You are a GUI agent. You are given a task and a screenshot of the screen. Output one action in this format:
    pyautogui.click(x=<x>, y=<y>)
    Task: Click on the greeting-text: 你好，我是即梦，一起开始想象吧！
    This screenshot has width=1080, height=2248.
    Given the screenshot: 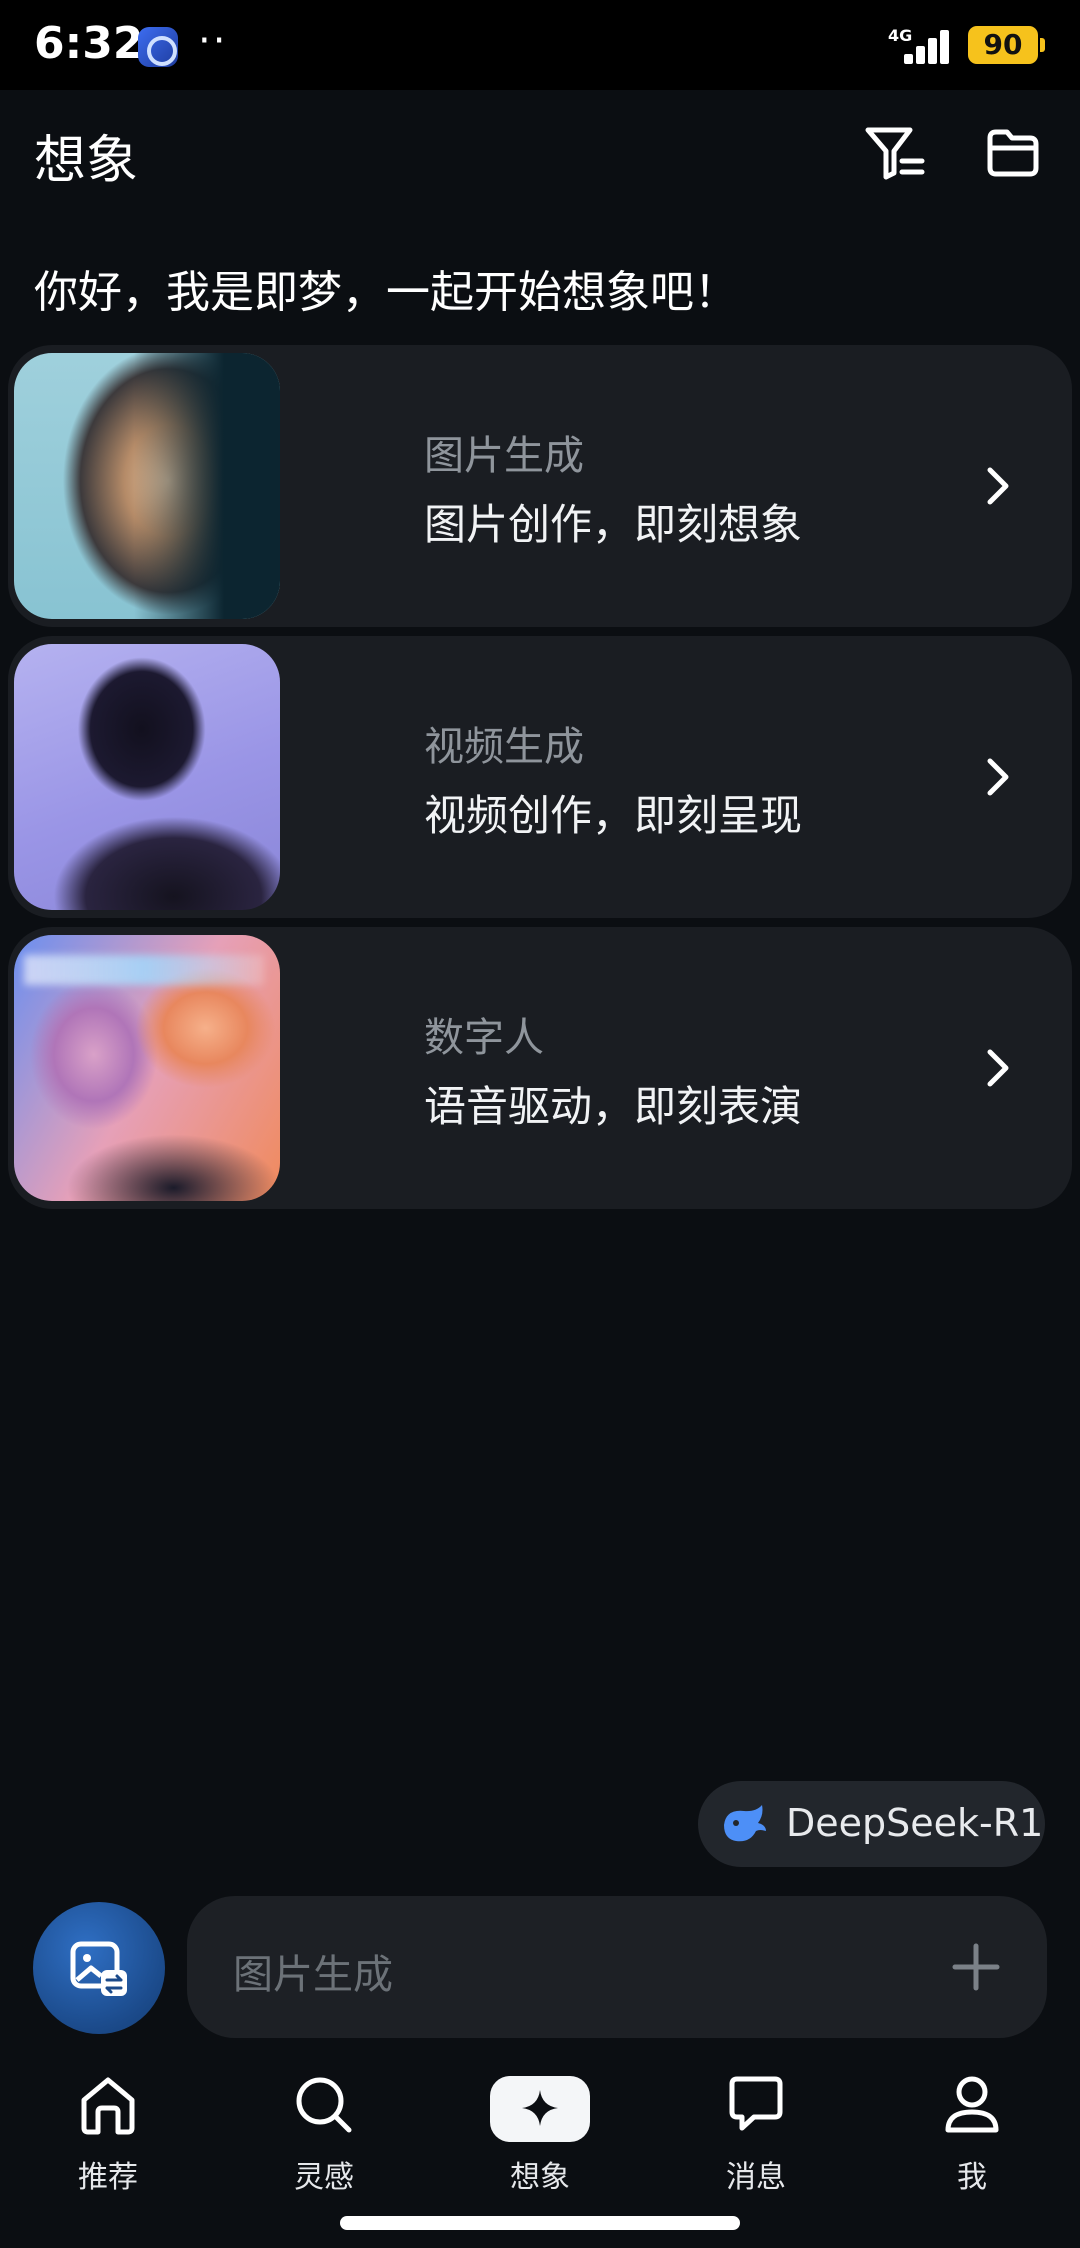 What is the action you would take?
    pyautogui.click(x=386, y=292)
    